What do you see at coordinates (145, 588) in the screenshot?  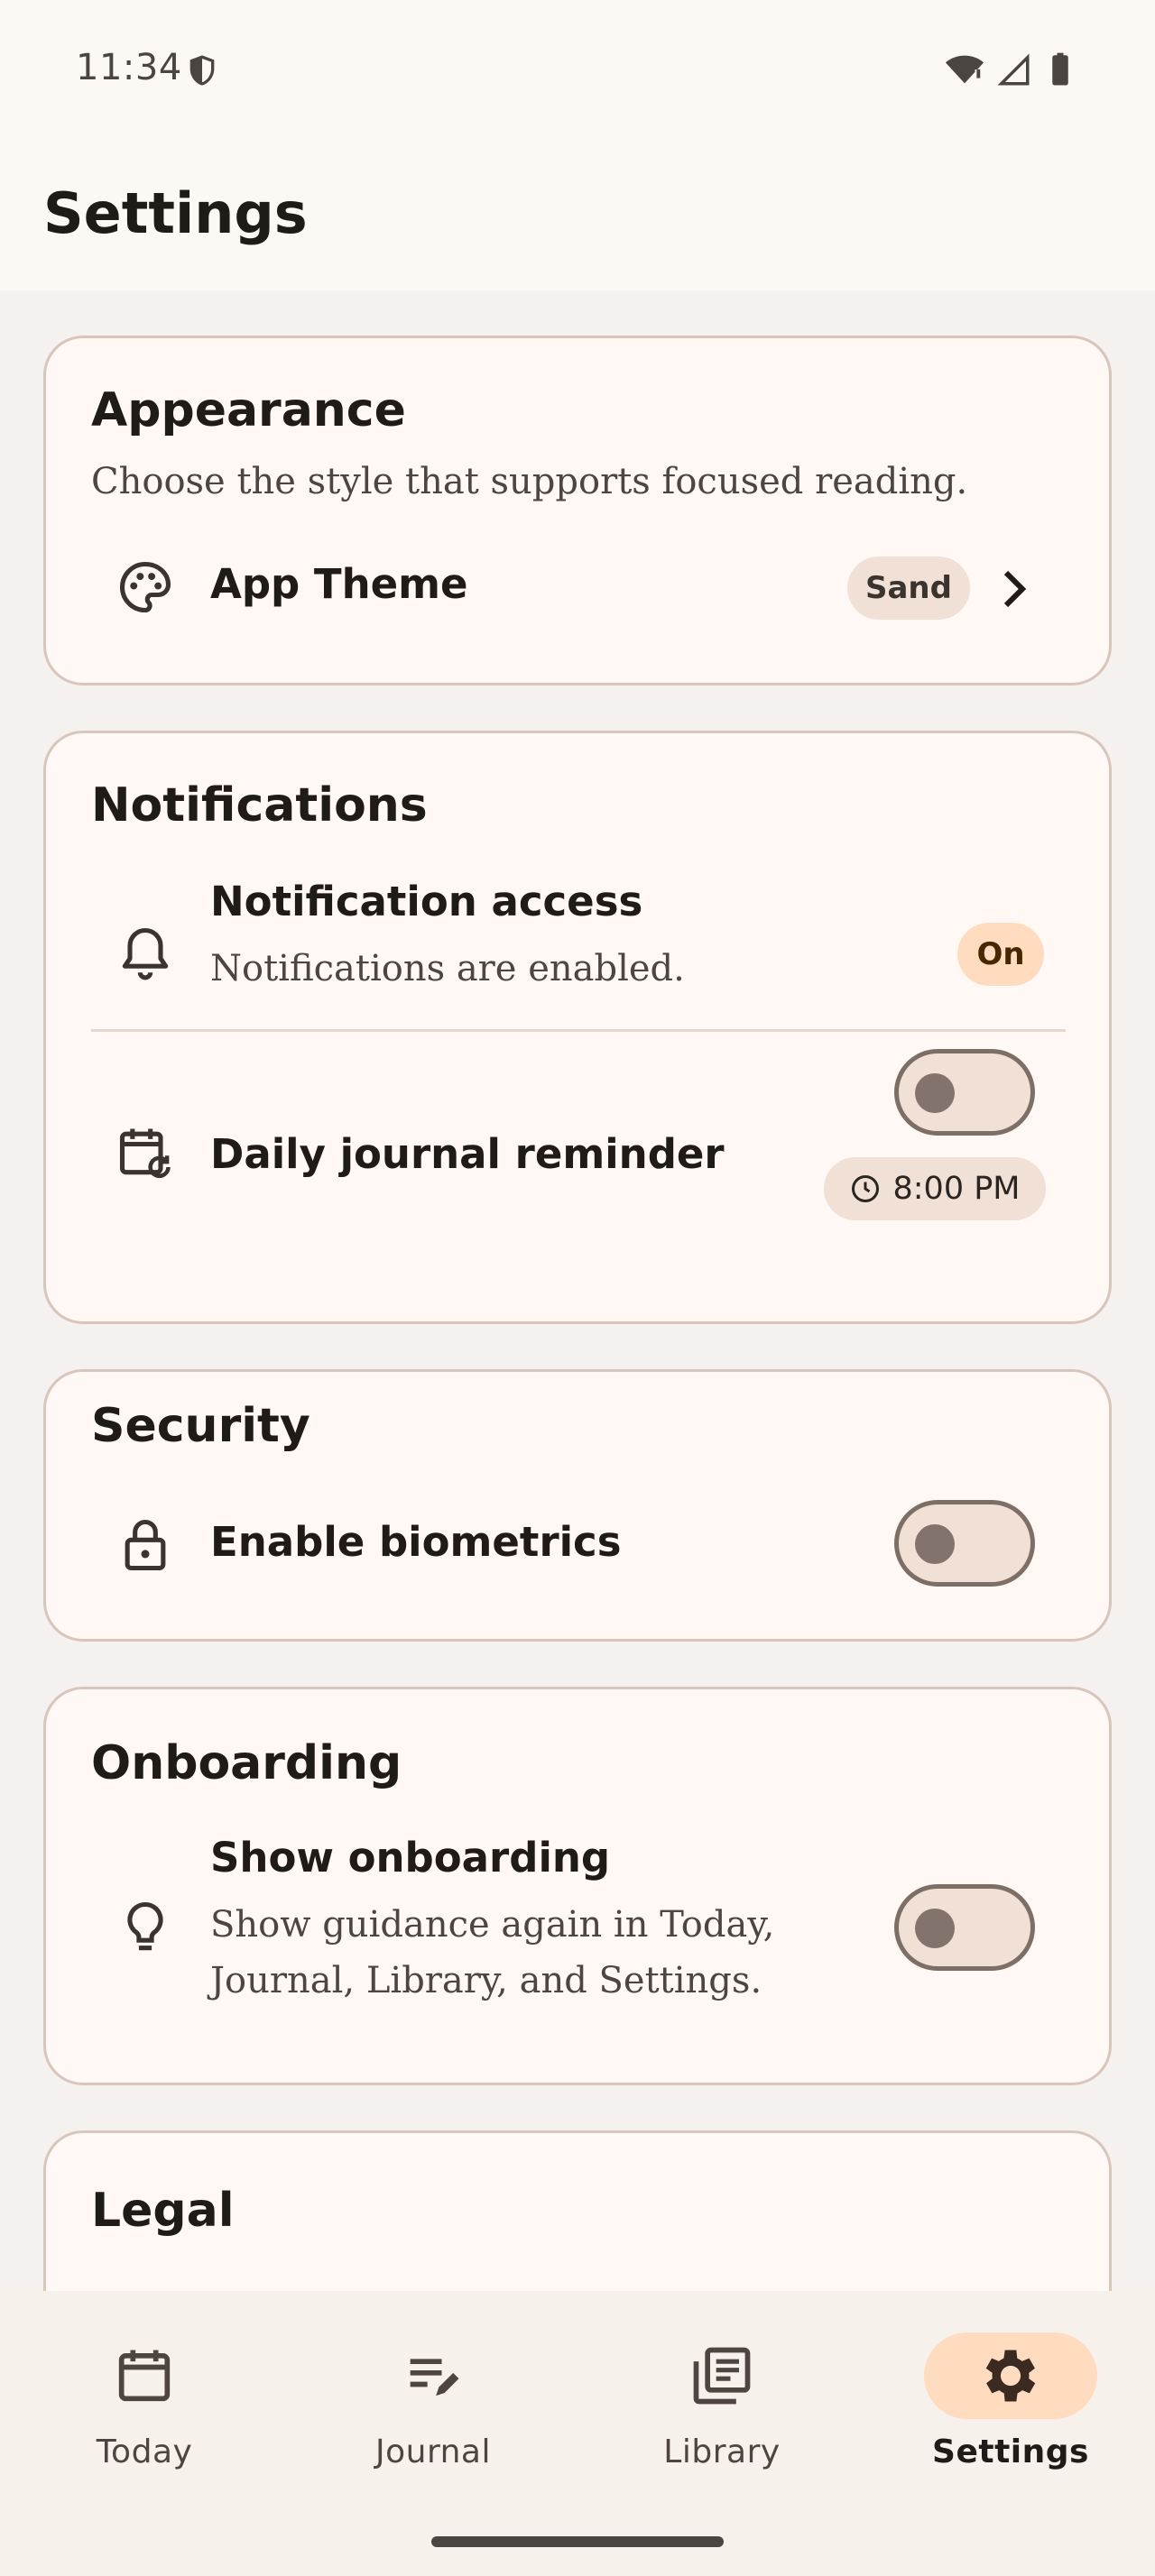 I see `palette-icon` at bounding box center [145, 588].